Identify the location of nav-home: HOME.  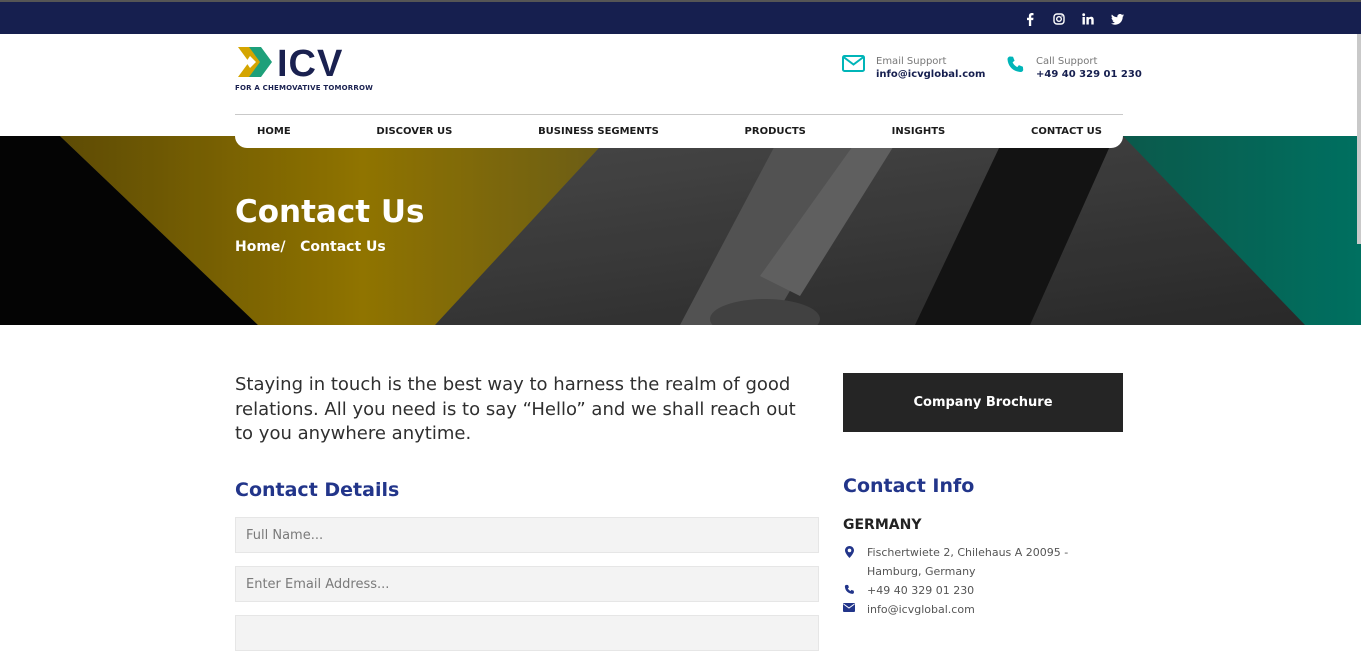
(274, 131).